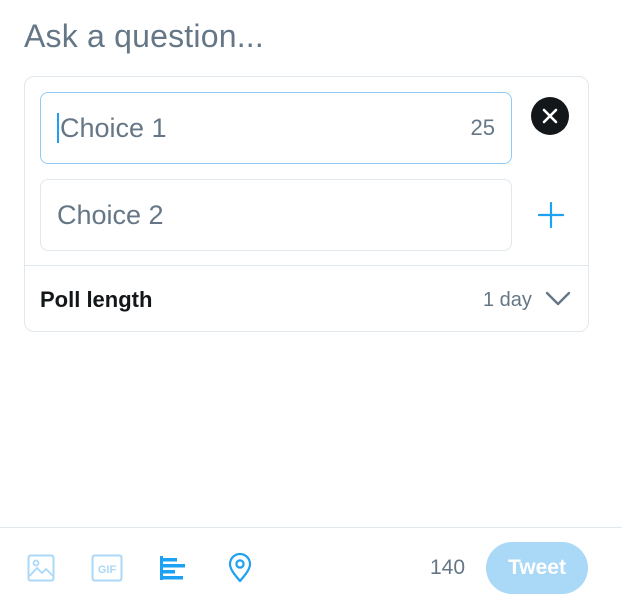 The image size is (622, 602). Describe the element at coordinates (306, 265) in the screenshot. I see `divider` at that location.